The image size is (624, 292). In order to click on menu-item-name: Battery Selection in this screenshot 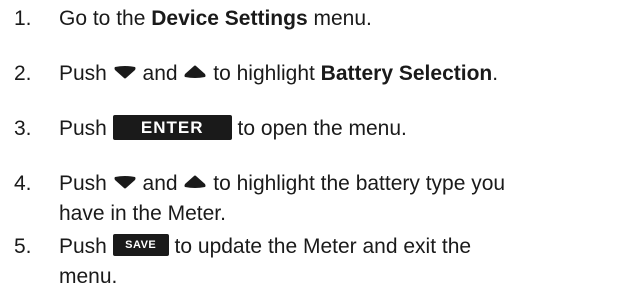, I will do `click(406, 73)`.